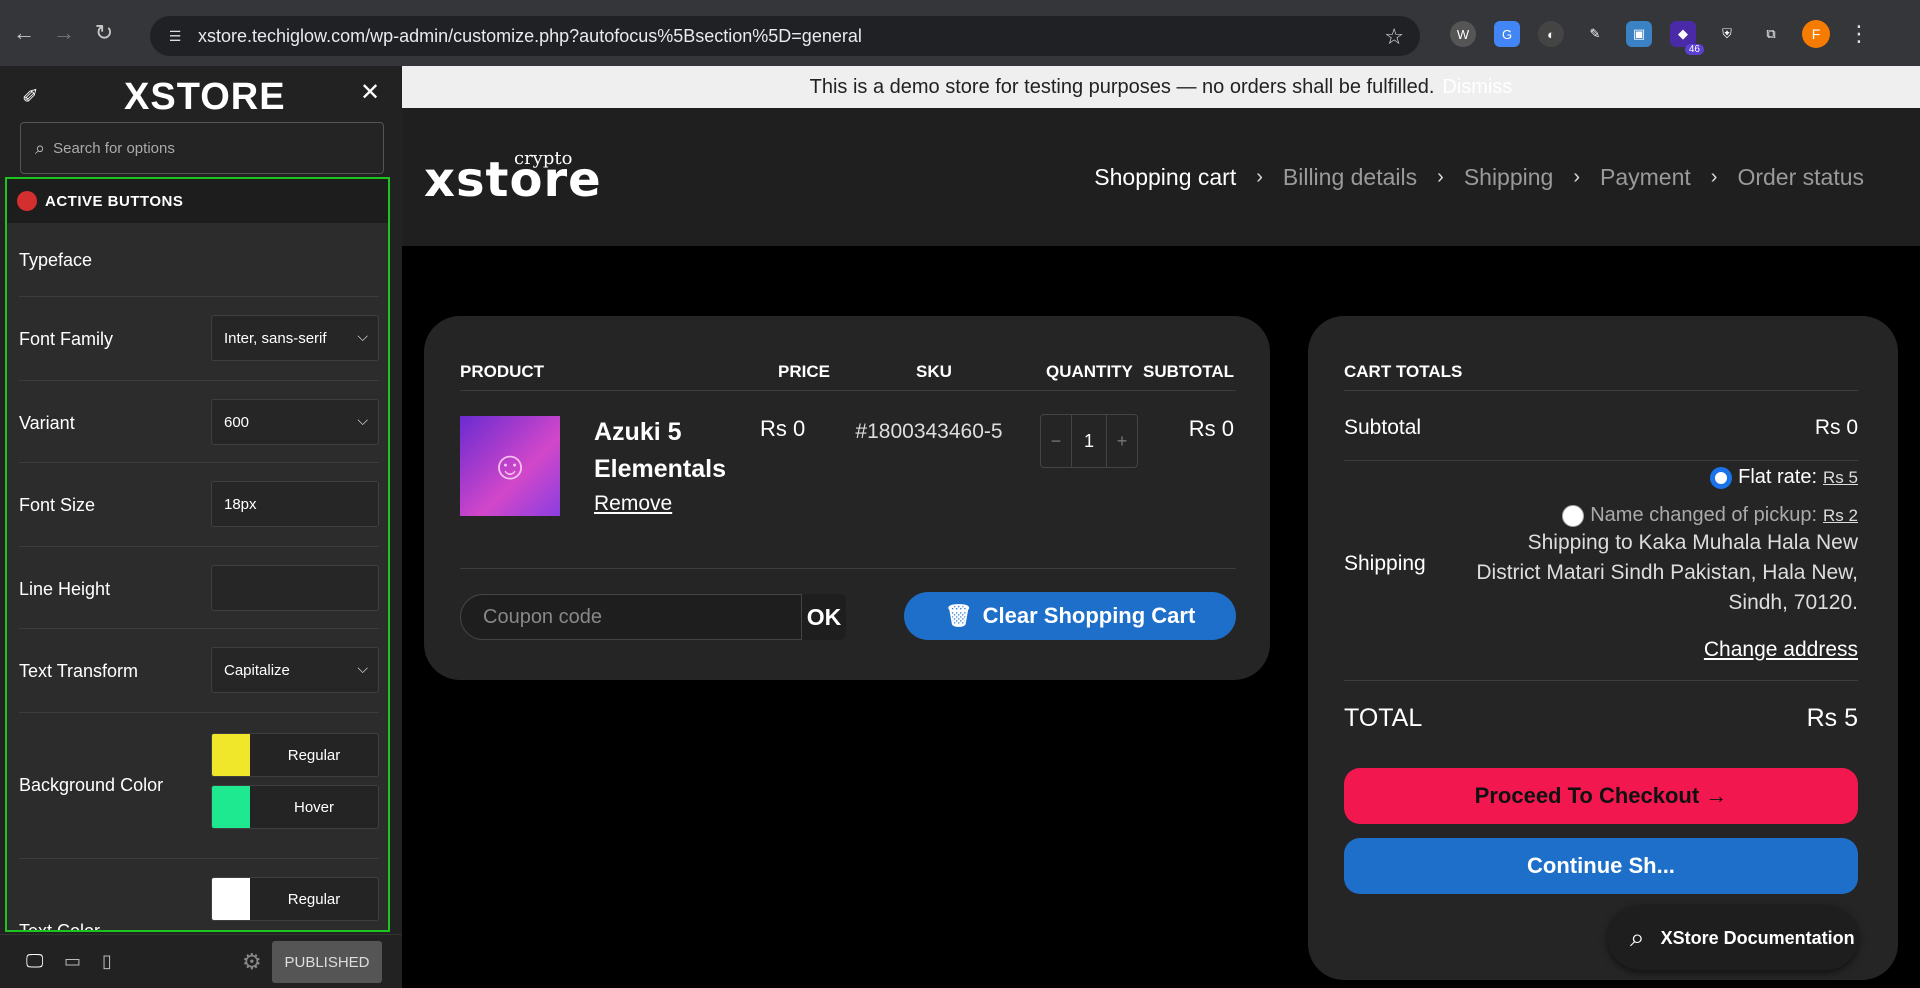  Describe the element at coordinates (1710, 515) in the screenshot. I see `pickup-option: Name changed of pickup: Rs 2` at that location.